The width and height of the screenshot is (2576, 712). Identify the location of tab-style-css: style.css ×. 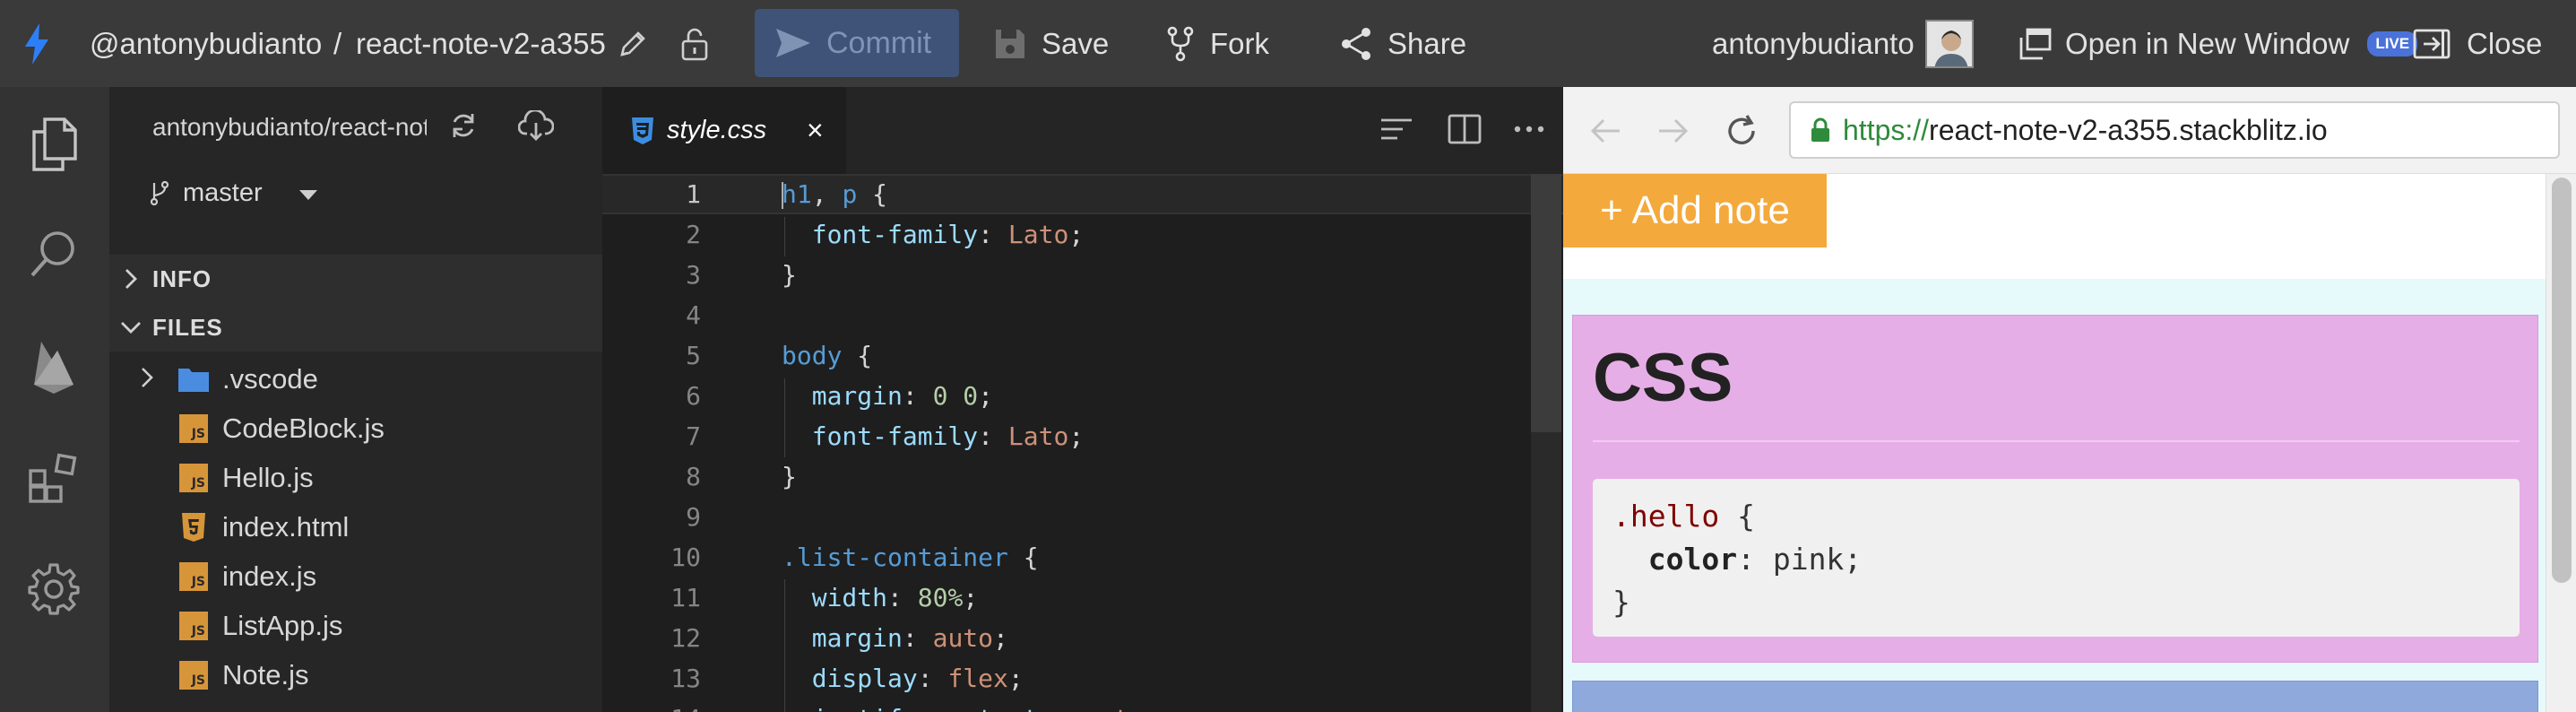
(724, 130).